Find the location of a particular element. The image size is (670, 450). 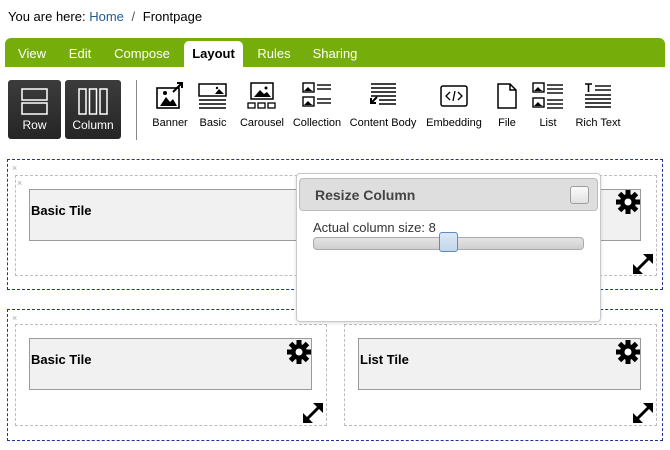

add-row-button: Row is located at coordinates (34, 109).